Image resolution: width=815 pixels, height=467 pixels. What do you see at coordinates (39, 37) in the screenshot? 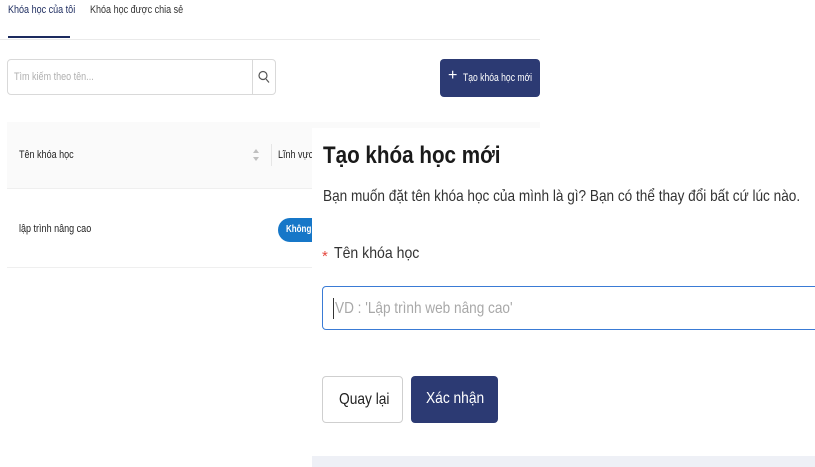
I see `active-tab-indicator` at bounding box center [39, 37].